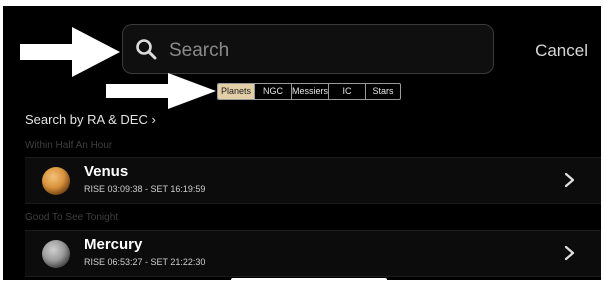 This screenshot has width=604, height=286. I want to click on planet-name: Venus, so click(106, 171).